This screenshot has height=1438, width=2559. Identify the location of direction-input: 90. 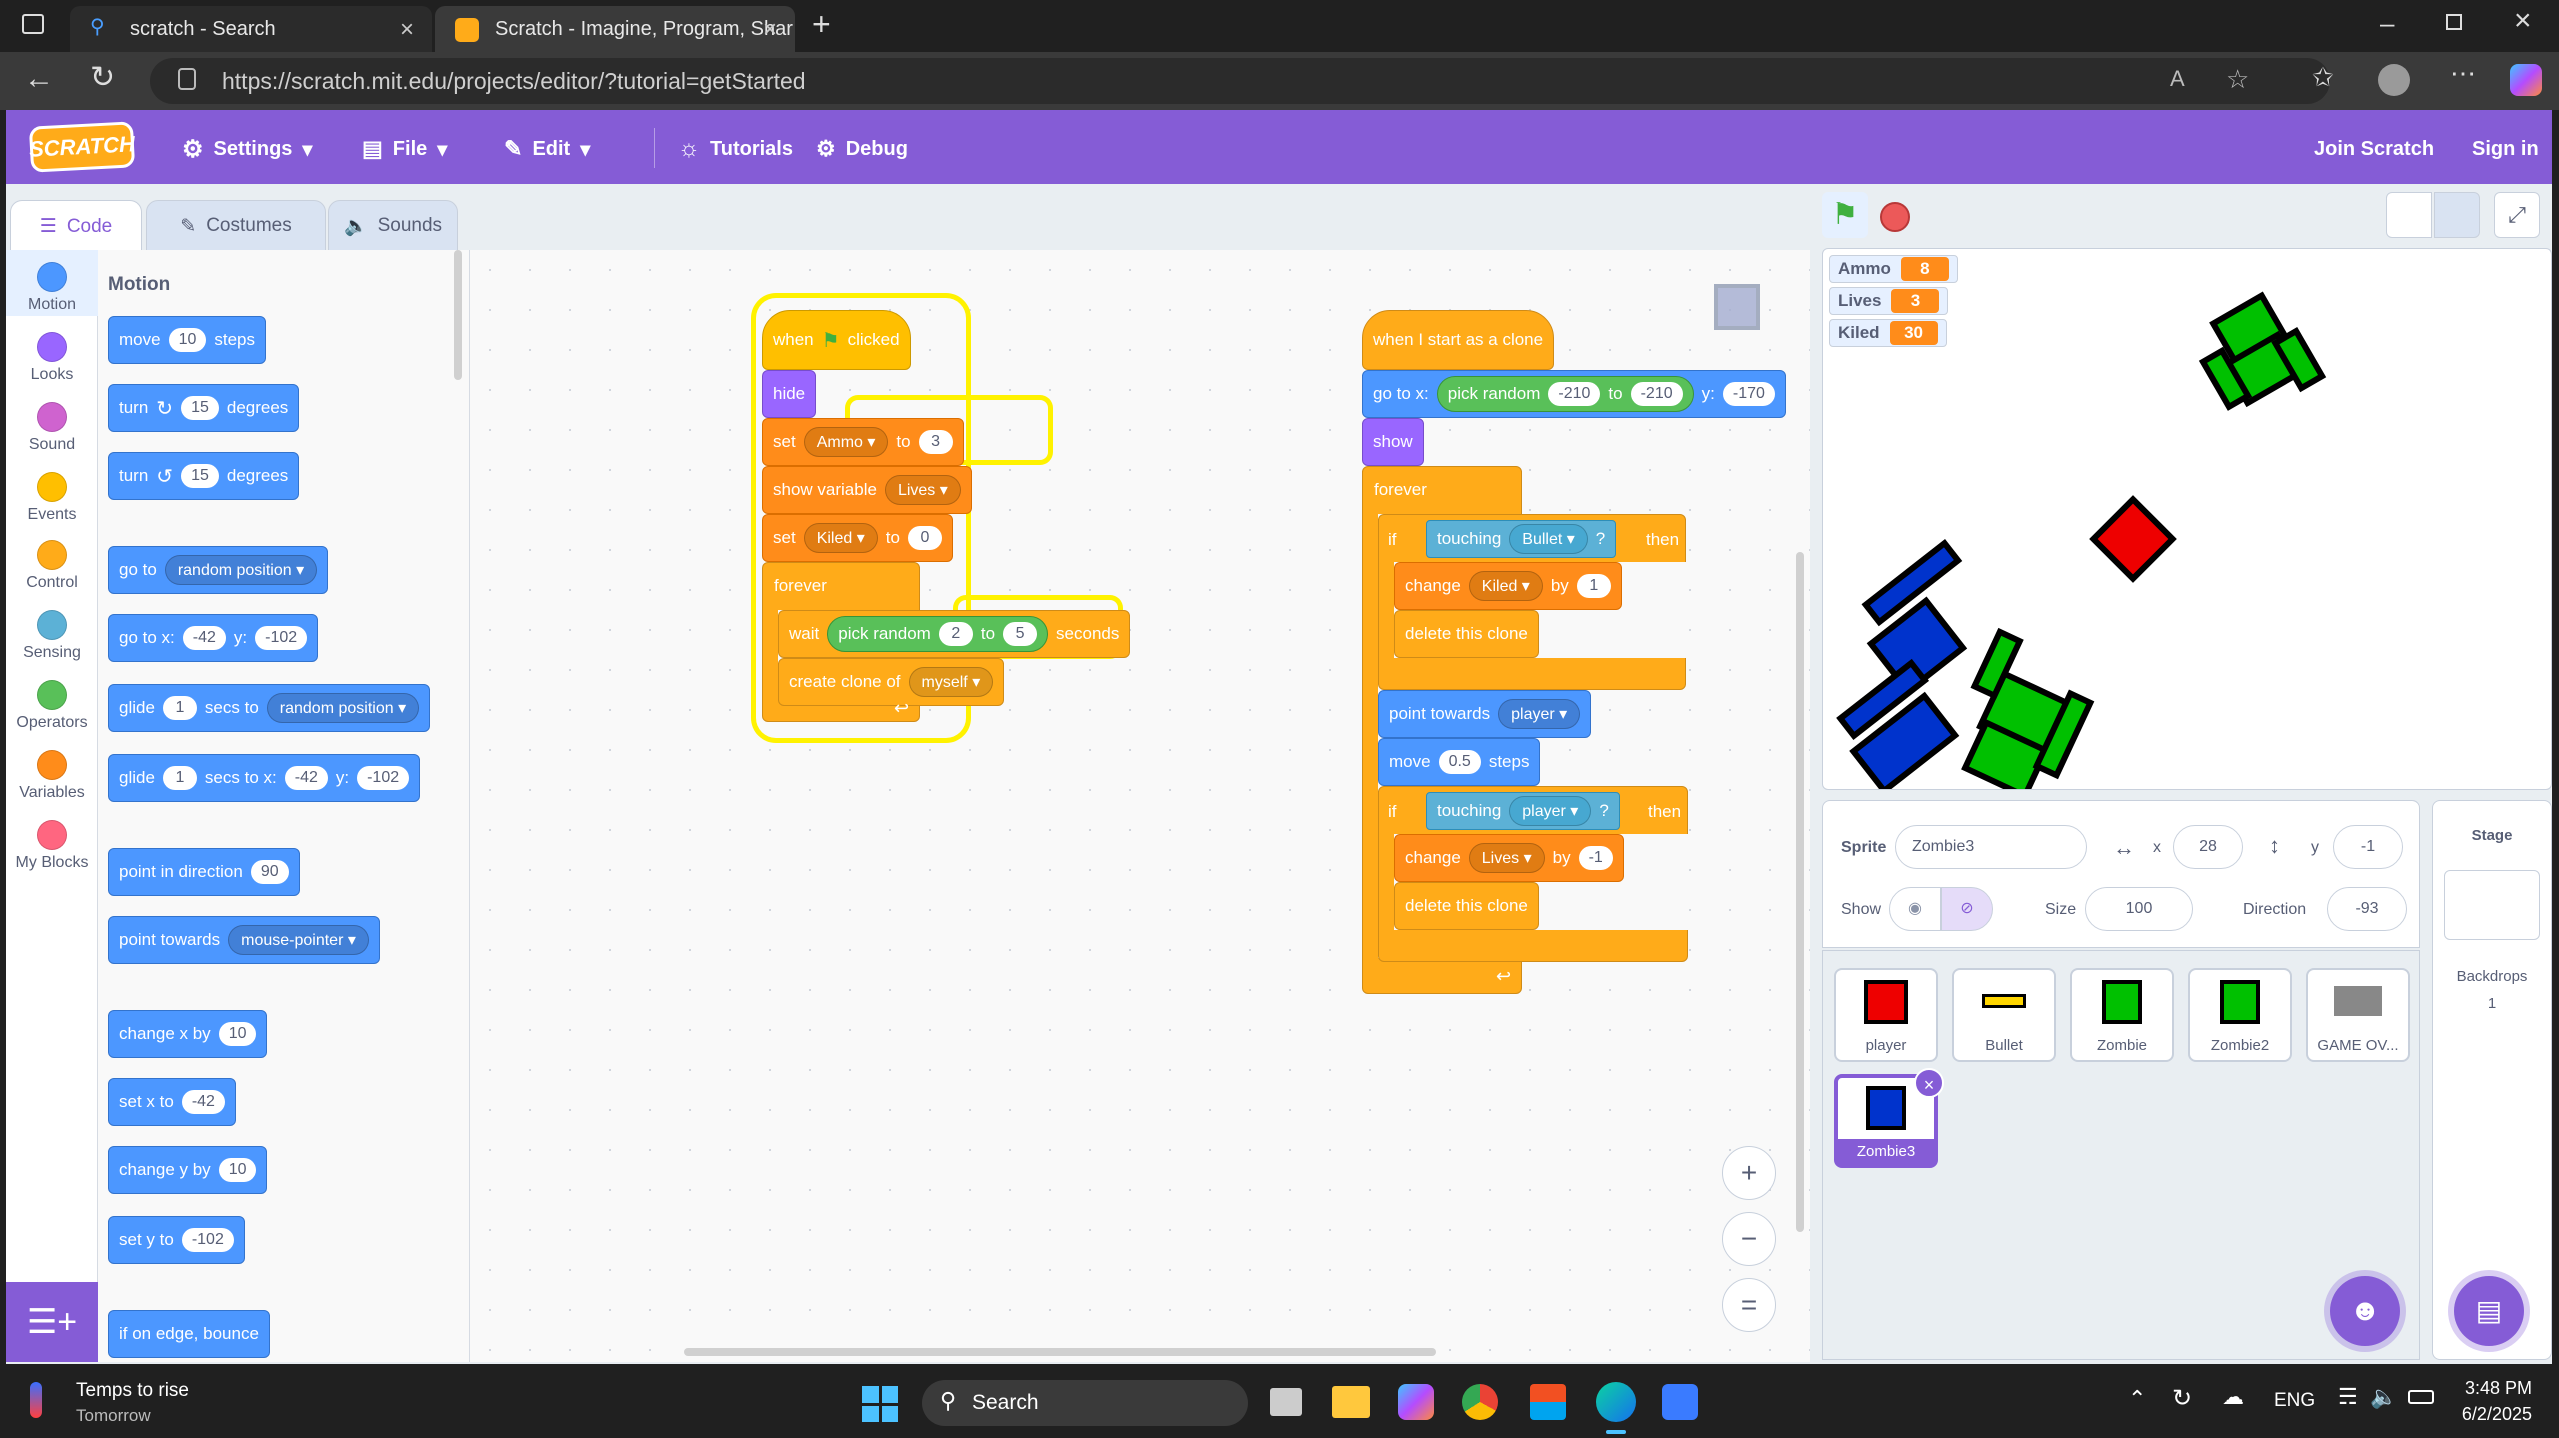
(269, 872).